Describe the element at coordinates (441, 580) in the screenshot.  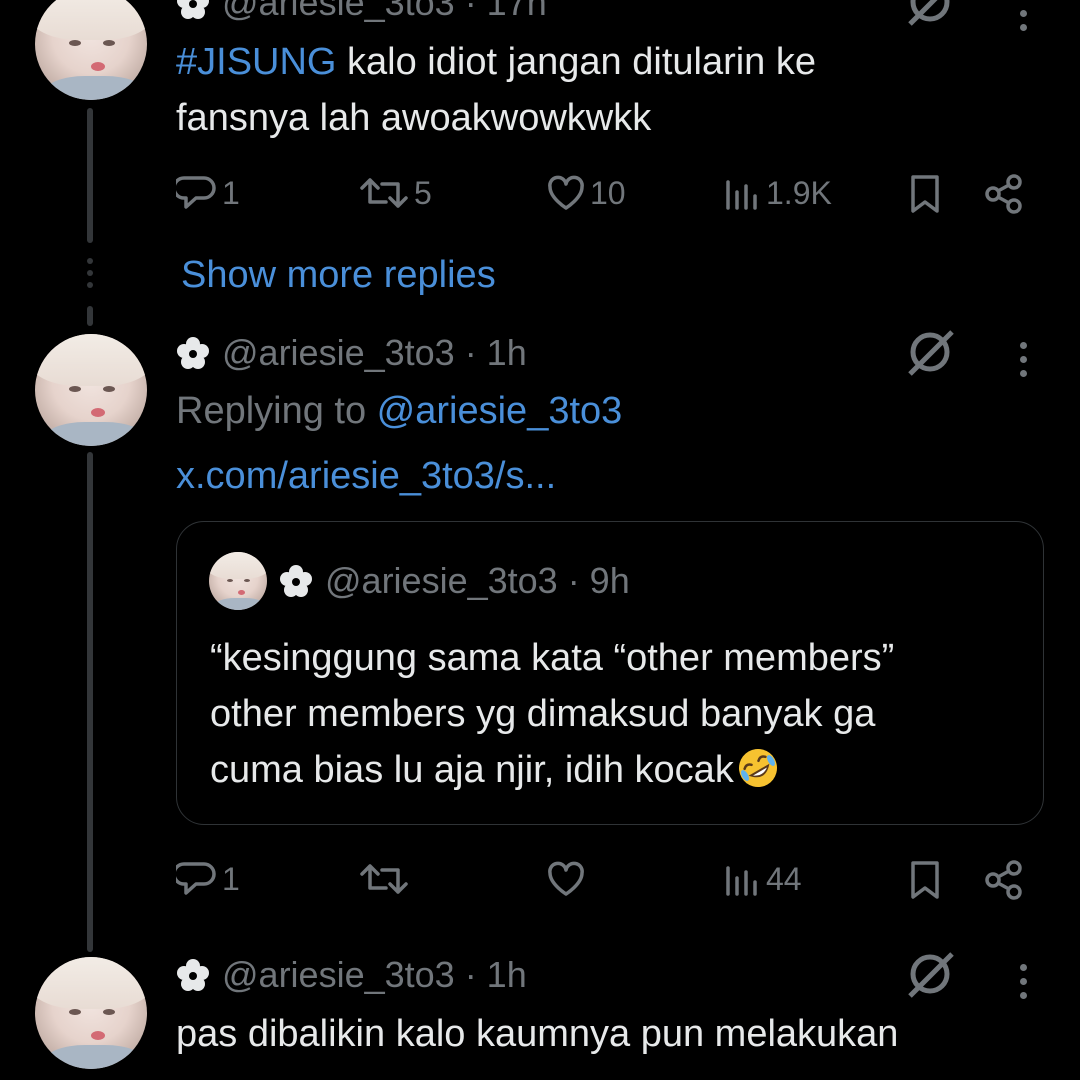
I see `quoted-handle: @ariesie_3to3` at that location.